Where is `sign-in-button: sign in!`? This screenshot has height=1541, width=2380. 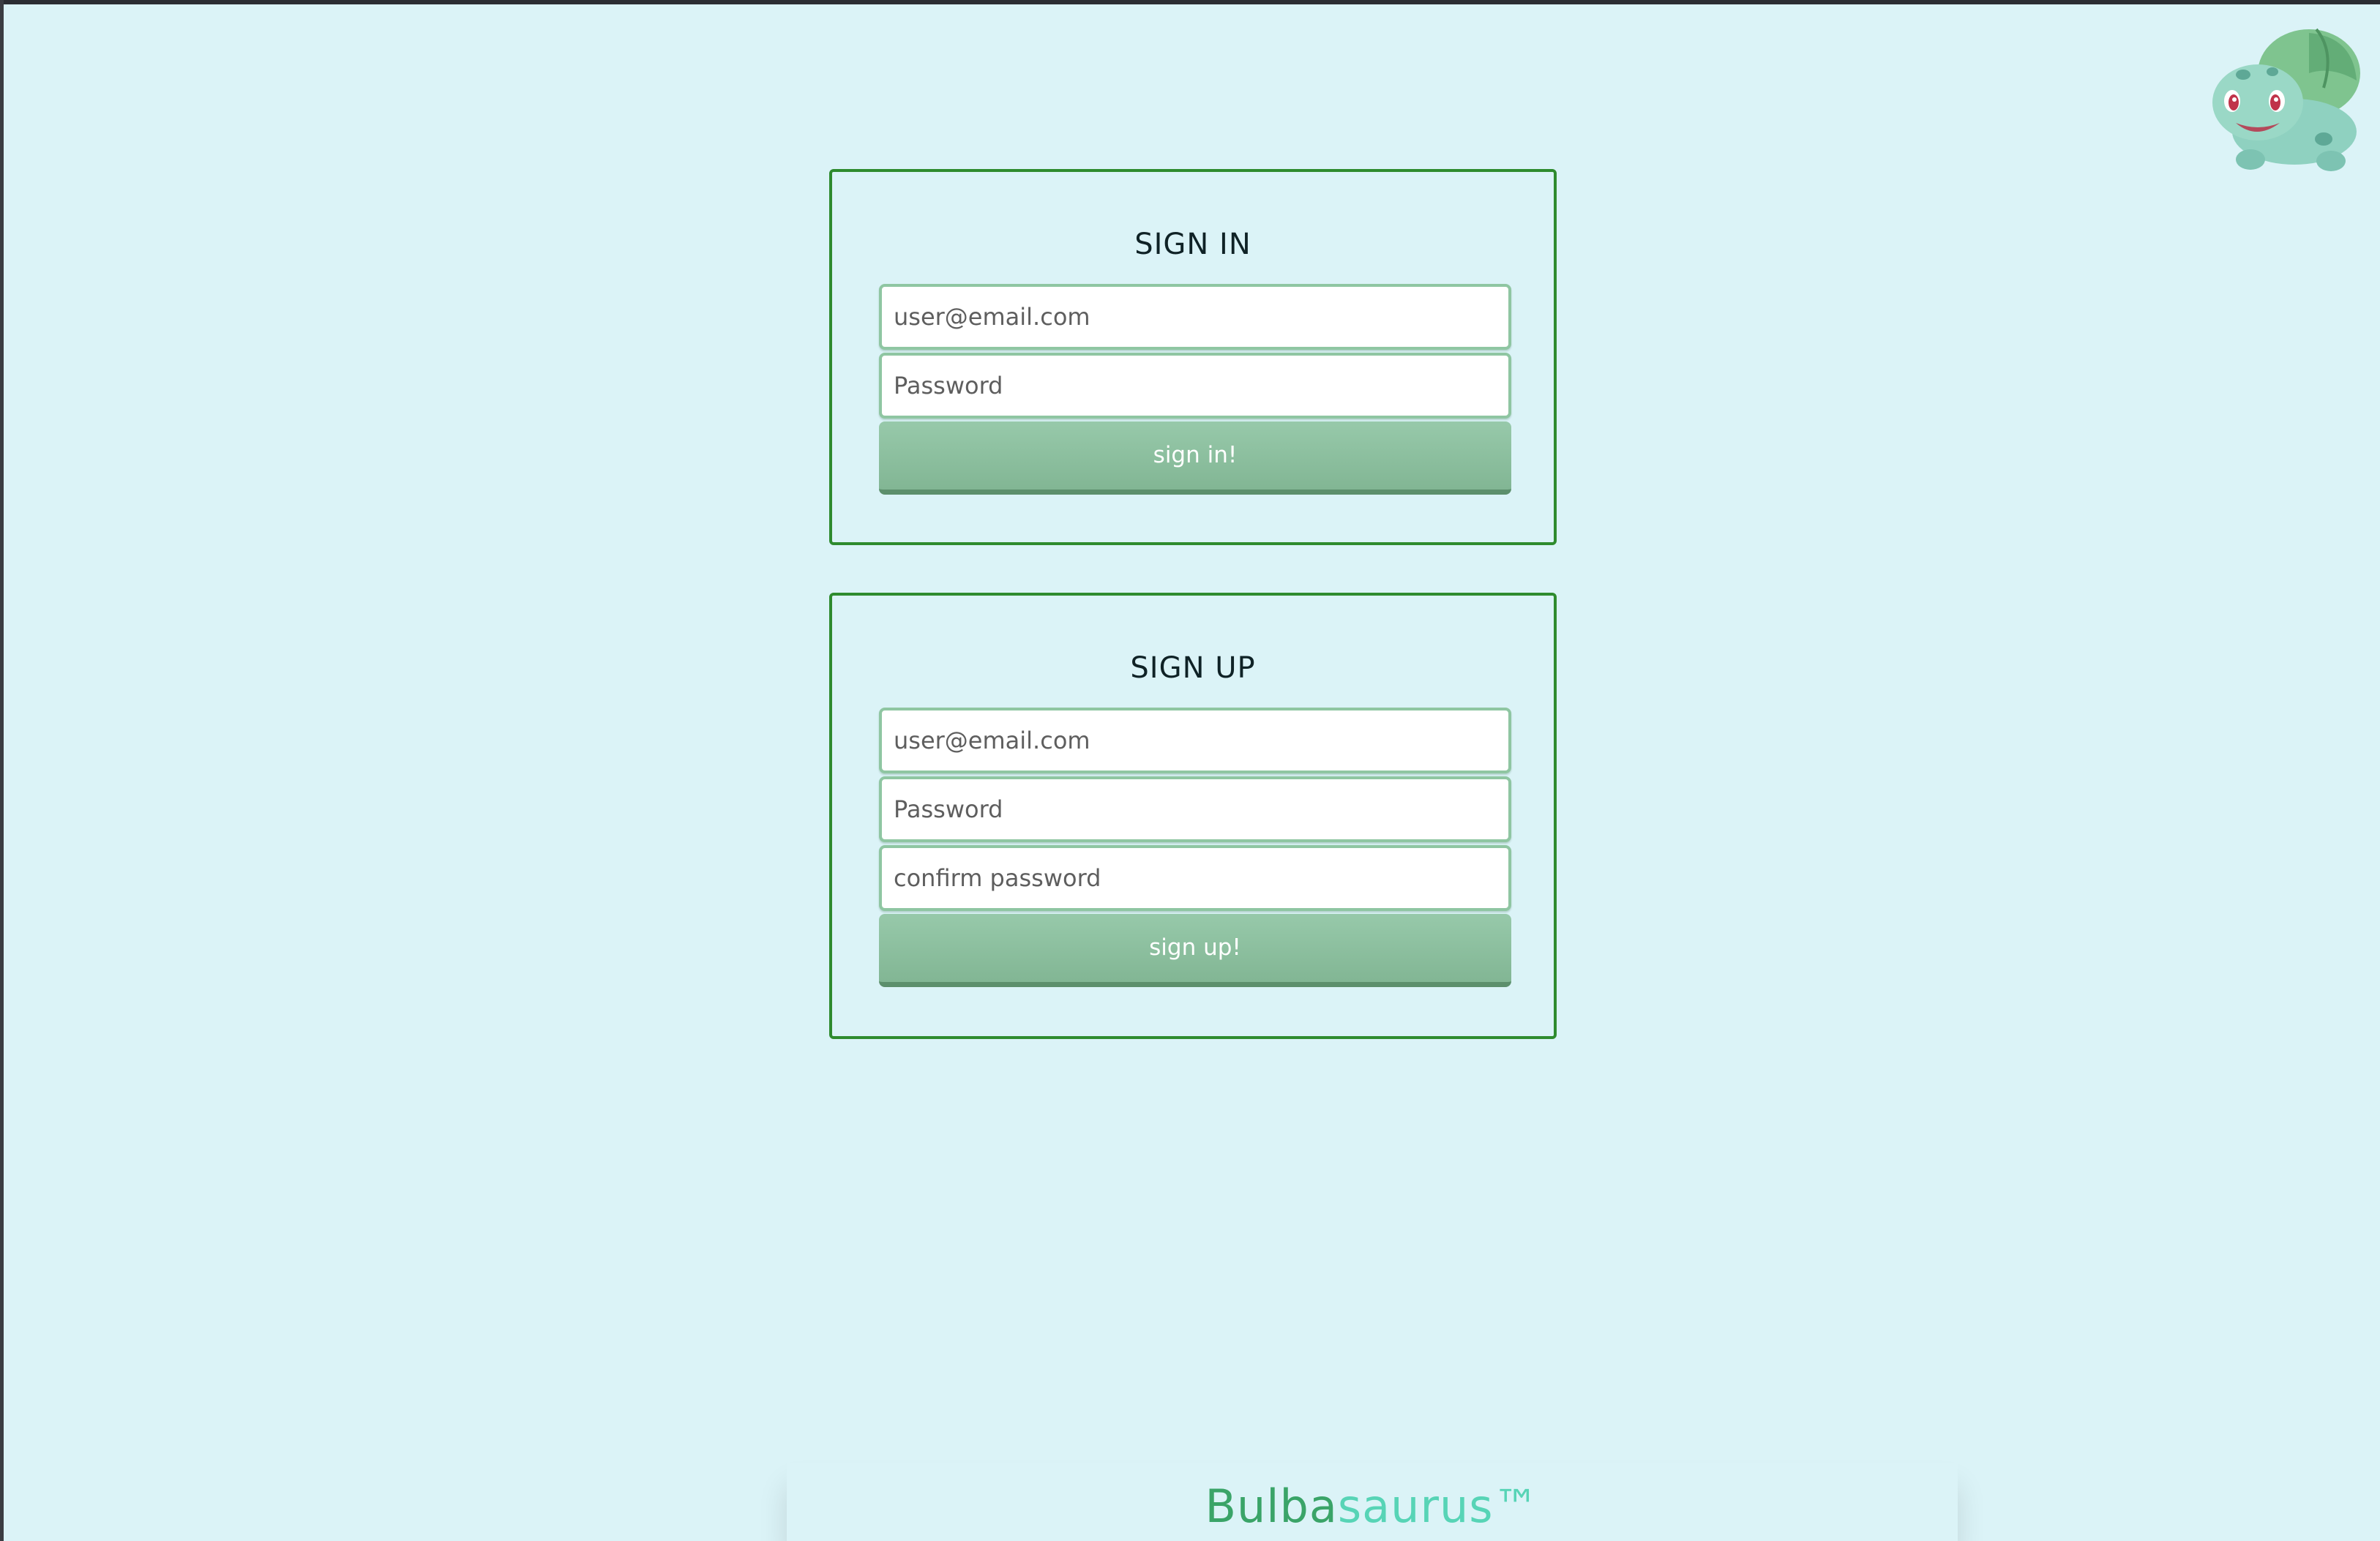
sign-in-button: sign in! is located at coordinates (1195, 458).